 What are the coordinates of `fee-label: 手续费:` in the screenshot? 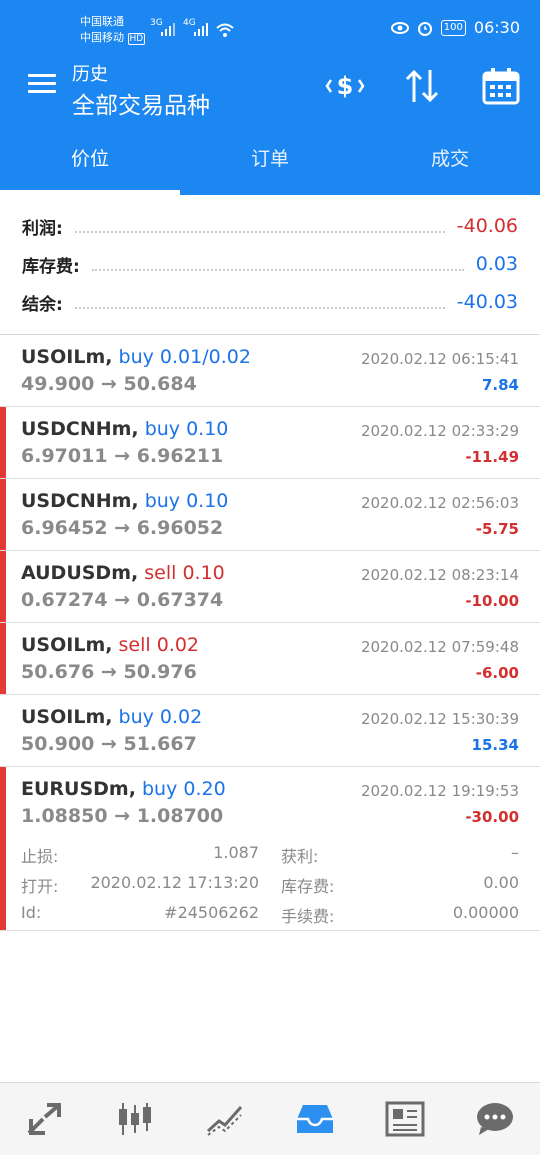 It's located at (308, 916).